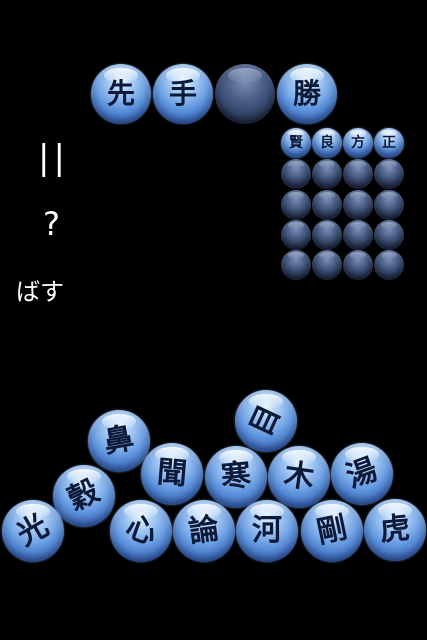  I want to click on pile-tile-9: 心, so click(141, 531).